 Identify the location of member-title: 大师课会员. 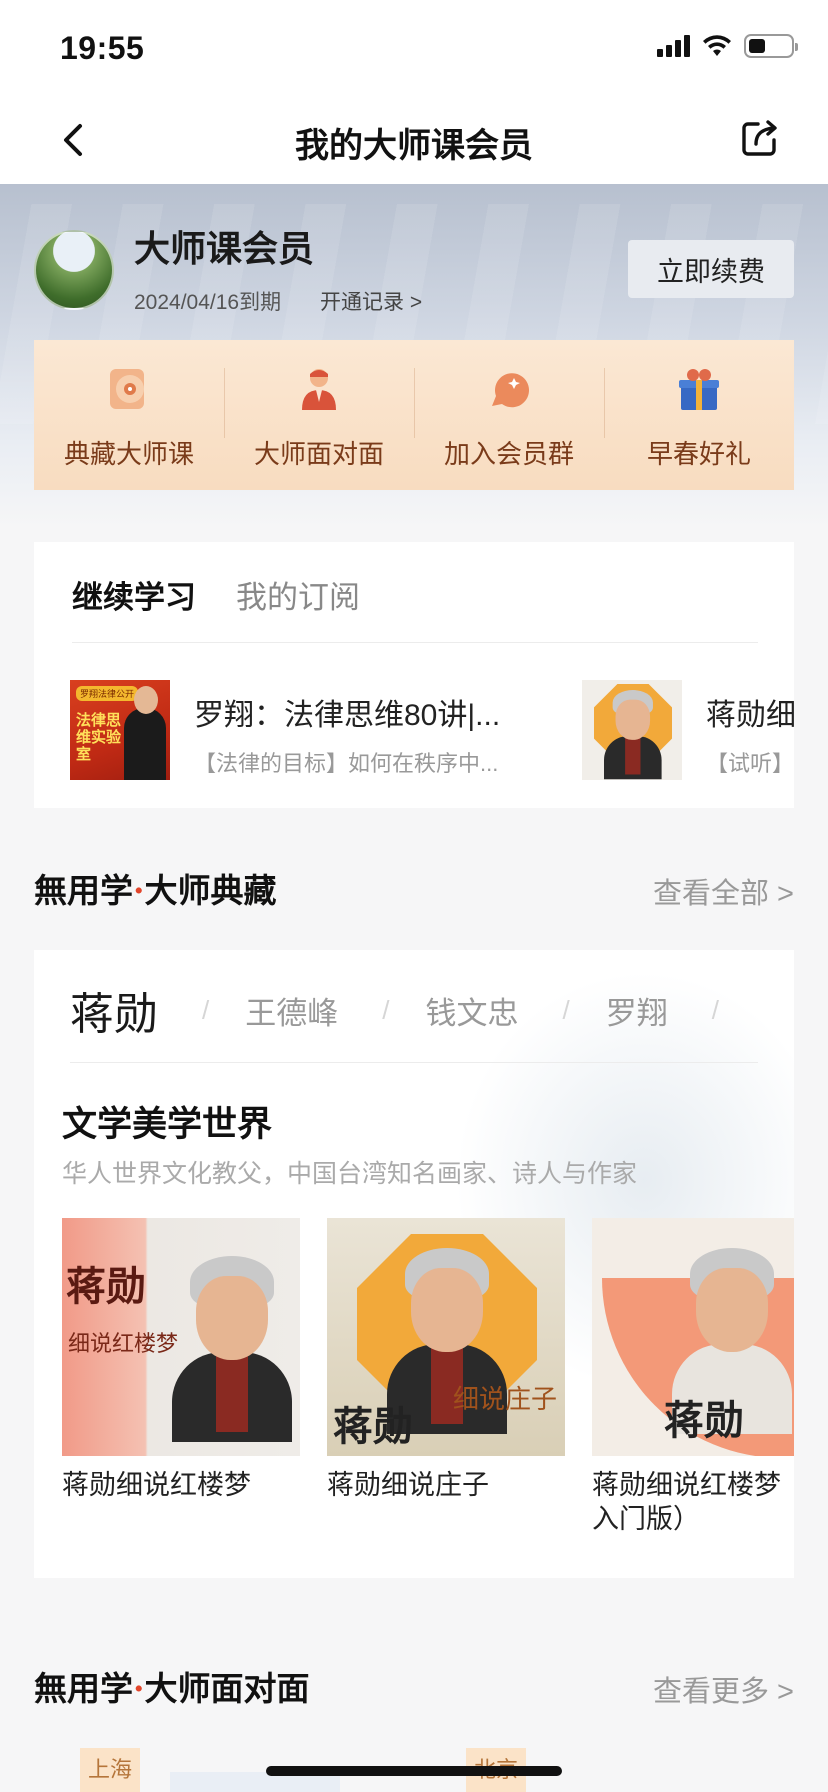
(224, 248).